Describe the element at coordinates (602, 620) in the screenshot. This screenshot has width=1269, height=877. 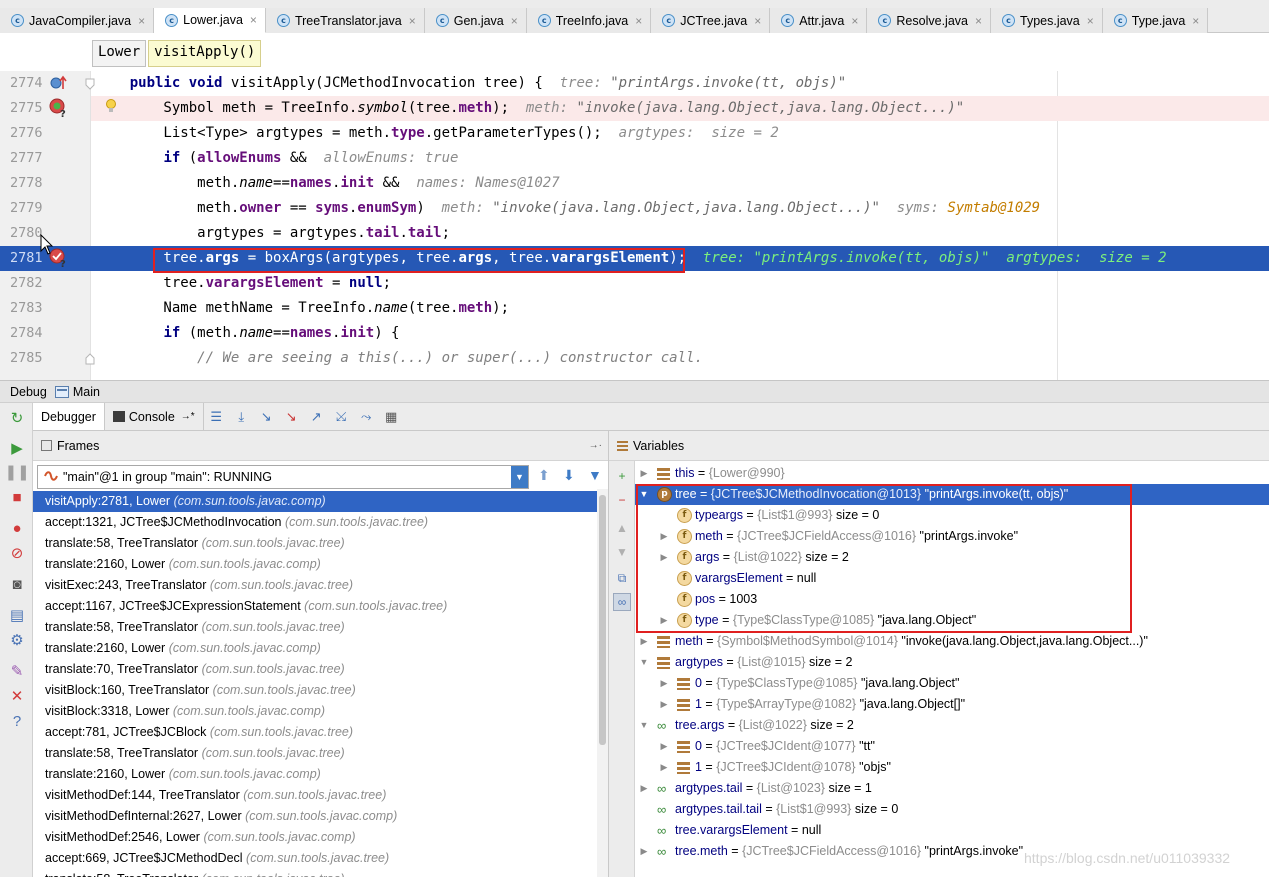
I see `frames-scroll-thumb` at that location.